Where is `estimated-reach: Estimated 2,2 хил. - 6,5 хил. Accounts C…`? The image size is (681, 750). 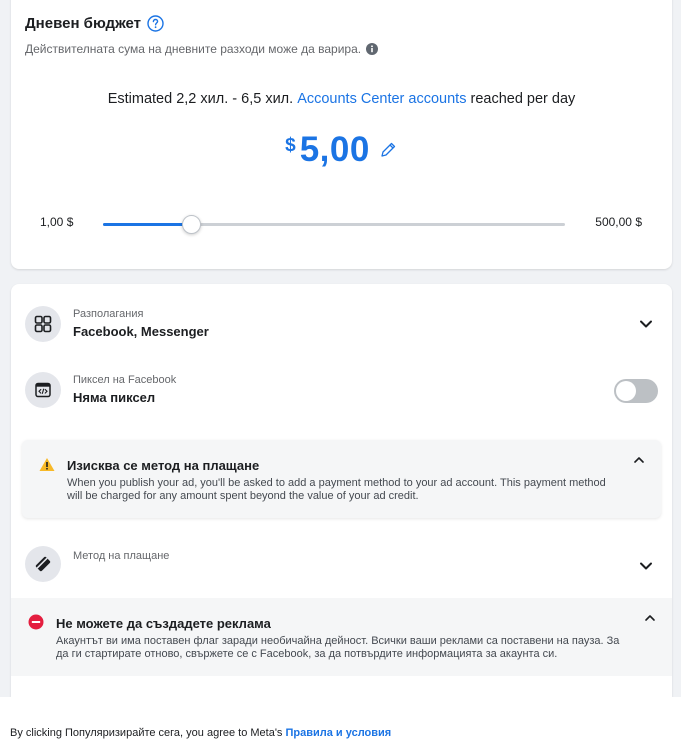
estimated-reach: Estimated 2,2 хил. - 6,5 хил. Accounts C… is located at coordinates (341, 99).